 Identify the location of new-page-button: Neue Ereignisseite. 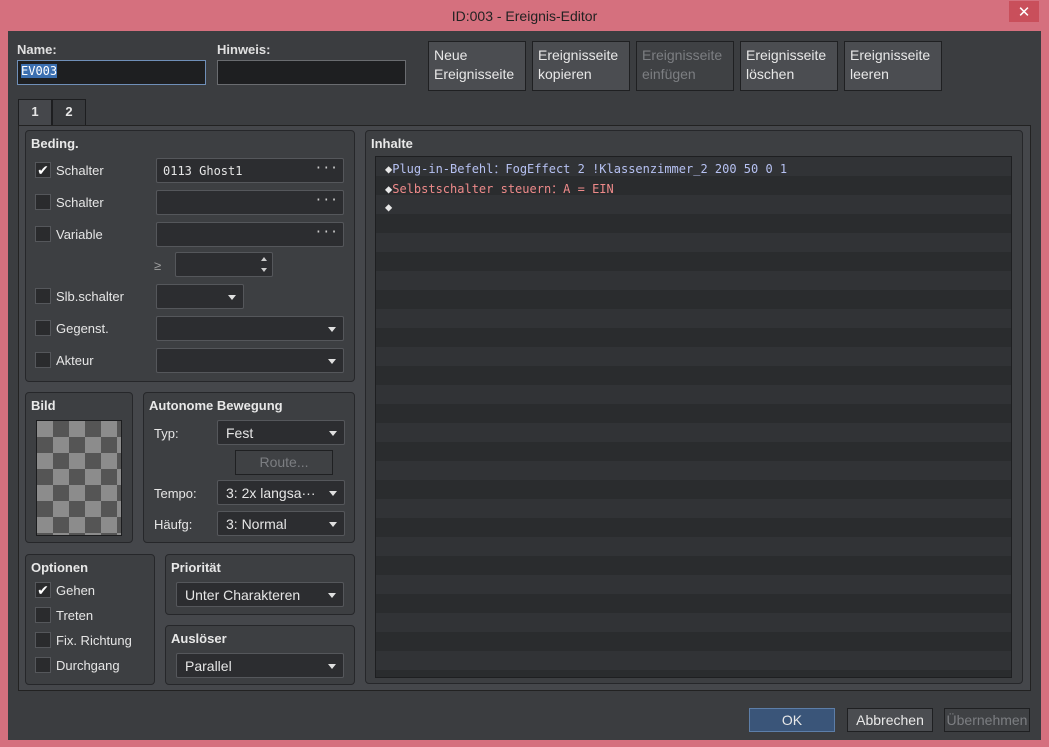
(477, 66).